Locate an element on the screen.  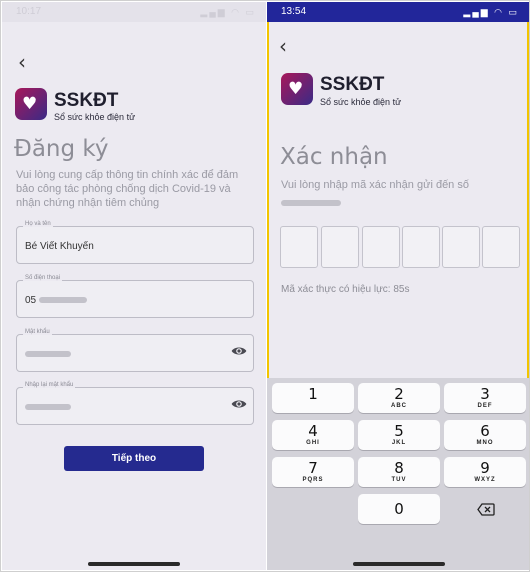
key-digit: 0 is located at coordinates (399, 509).